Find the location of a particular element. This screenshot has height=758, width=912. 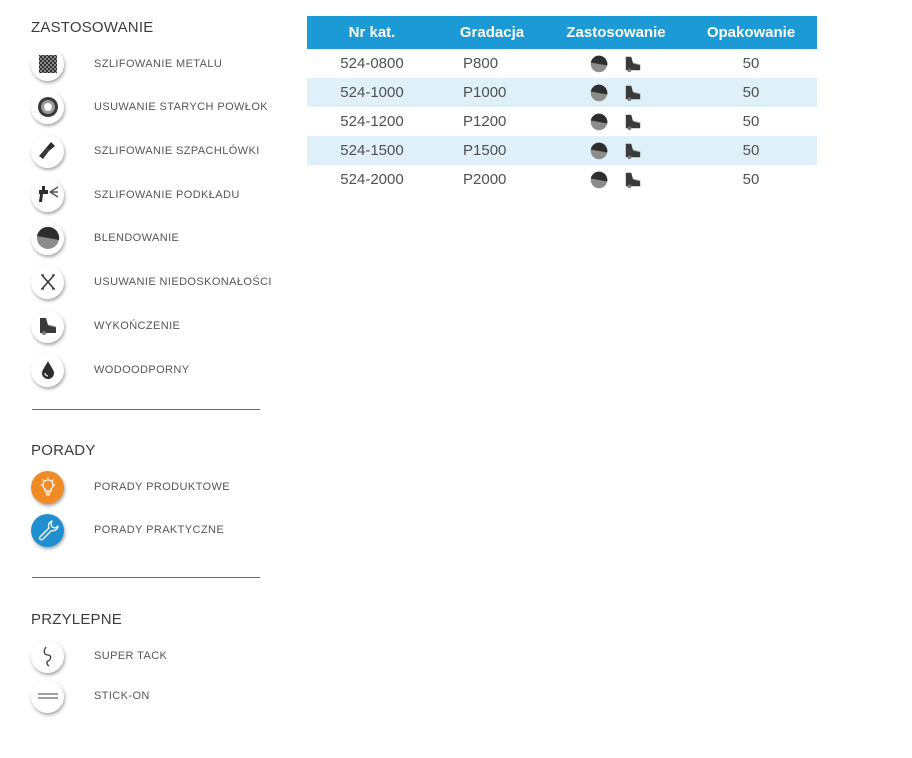

legend-label: SZLIFOWANIE SZPACHLÓWKI is located at coordinates (177, 151).